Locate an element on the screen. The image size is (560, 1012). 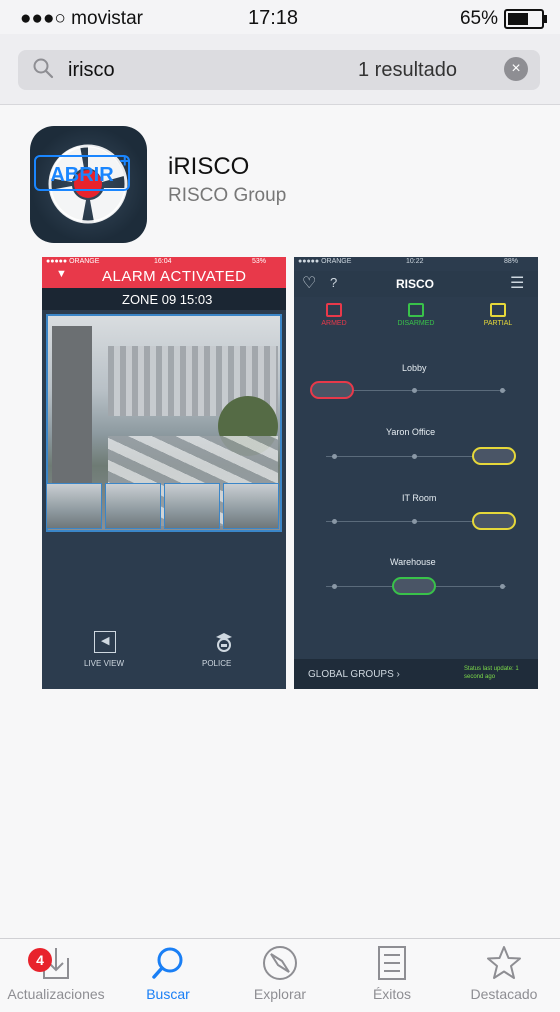
help-icon: ? is located at coordinates (334, 282).